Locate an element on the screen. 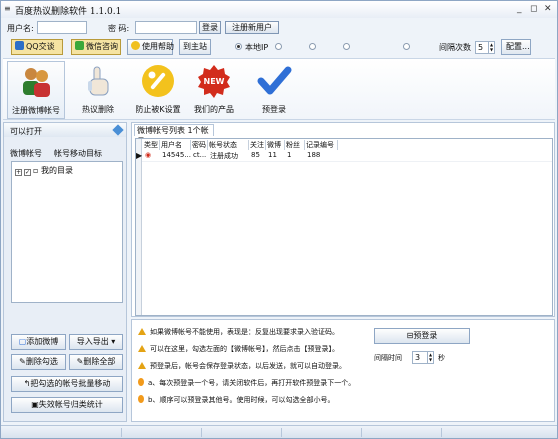 Image resolution: width=558 pixels, height=439 pixels. username-label: 用户名: is located at coordinates (20, 28).